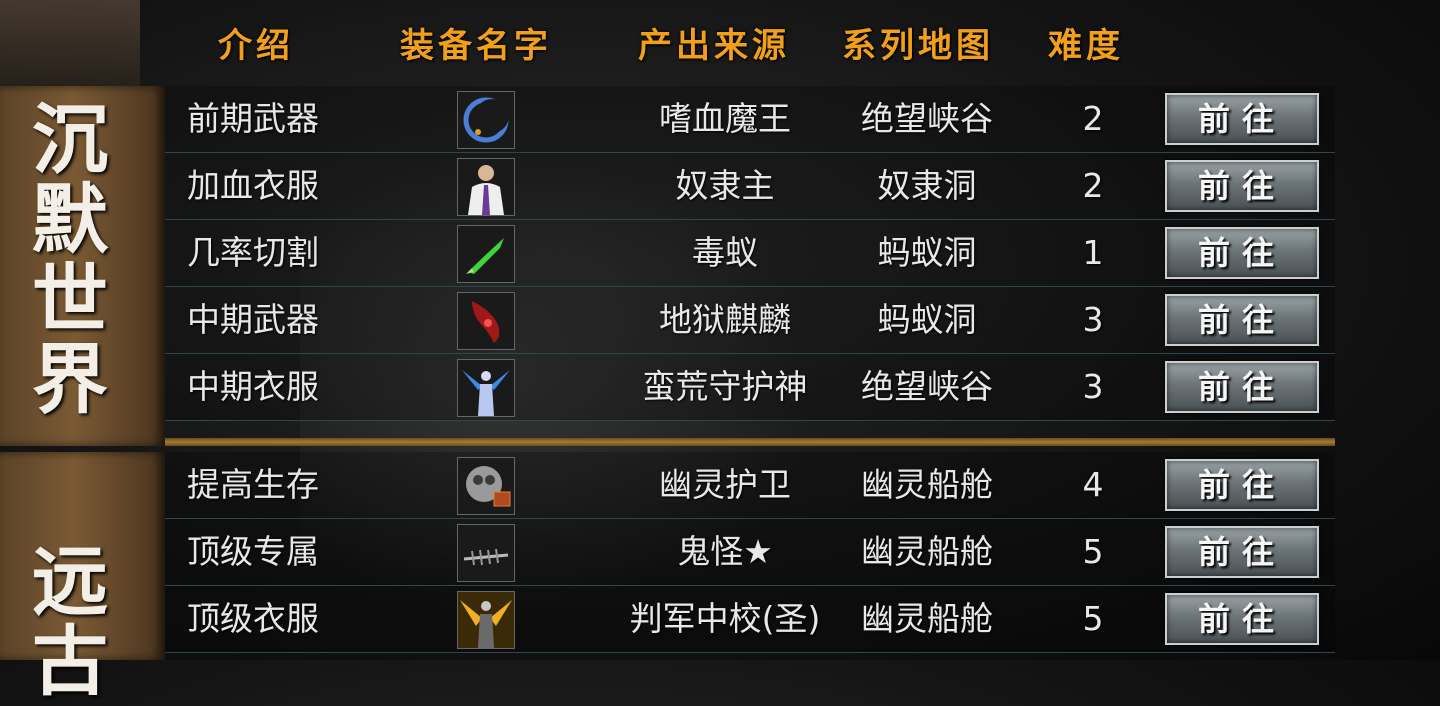 This screenshot has height=706, width=1440. I want to click on row-intro: 几率切割, so click(253, 252).